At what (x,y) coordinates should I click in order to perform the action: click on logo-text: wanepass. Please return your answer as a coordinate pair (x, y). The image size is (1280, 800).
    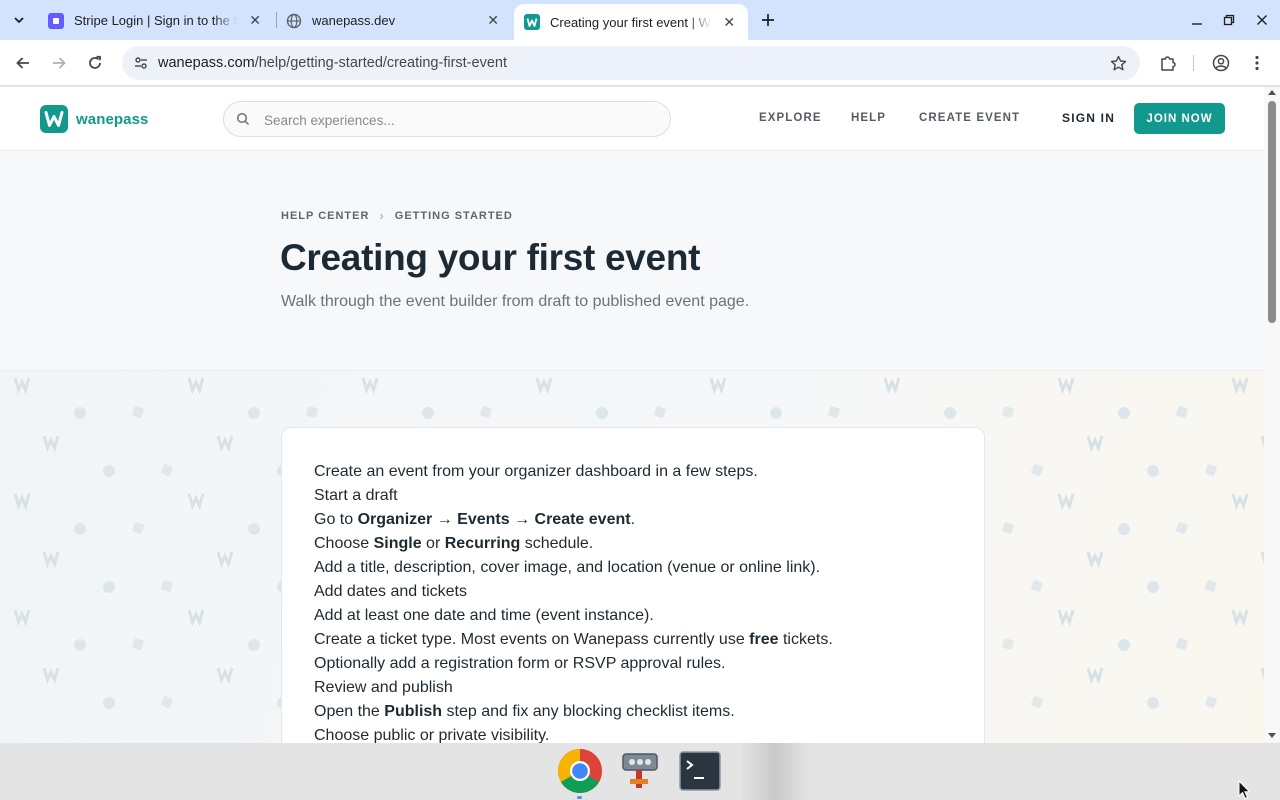
    Looking at the image, I should click on (112, 119).